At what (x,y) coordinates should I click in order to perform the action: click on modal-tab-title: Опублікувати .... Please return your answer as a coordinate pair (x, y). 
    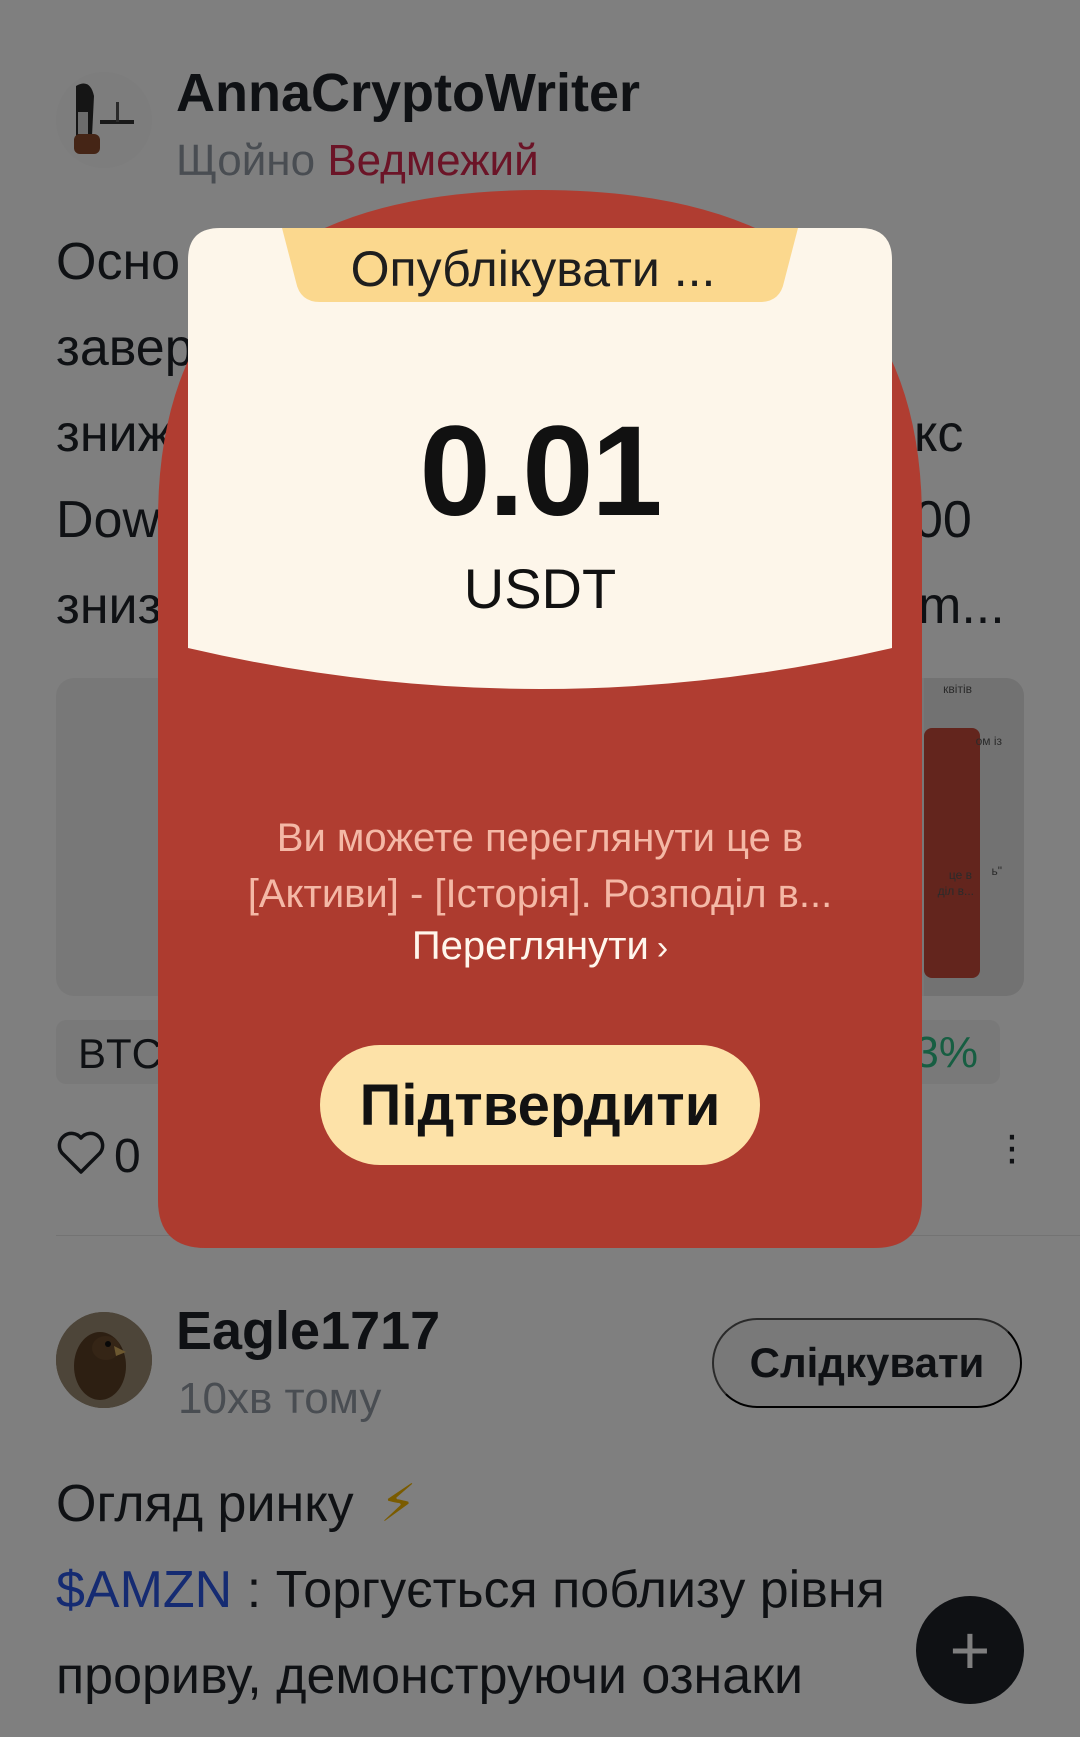
    Looking at the image, I should click on (533, 269).